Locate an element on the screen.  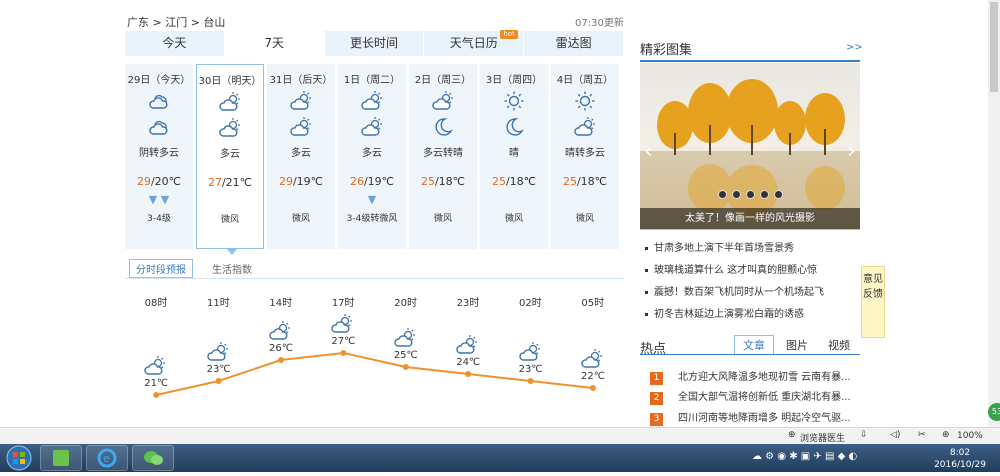
volume-icon: ◁) is located at coordinates (895, 435).